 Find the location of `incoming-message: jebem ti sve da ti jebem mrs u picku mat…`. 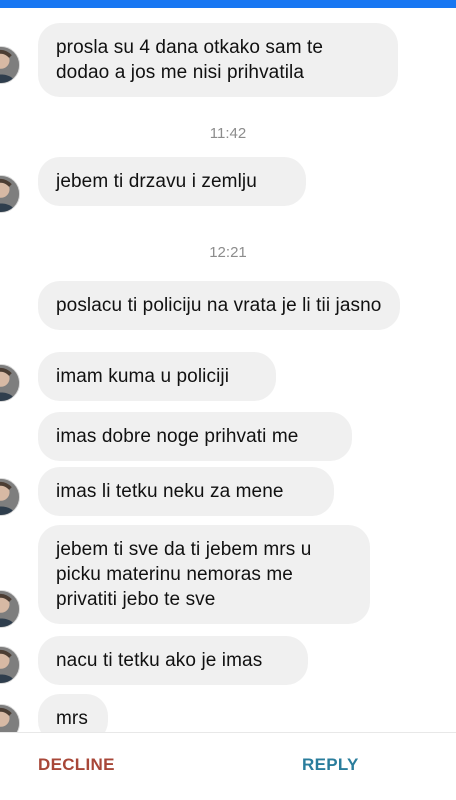

incoming-message: jebem ti sve da ti jebem mrs u picku mat… is located at coordinates (204, 574).